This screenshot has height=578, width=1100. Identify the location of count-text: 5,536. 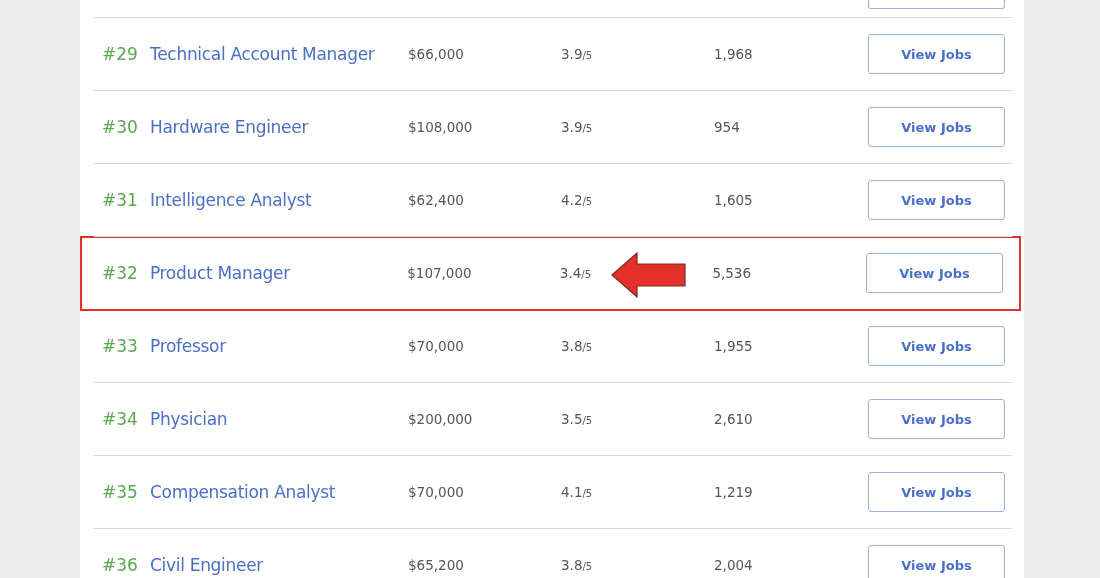
(732, 273).